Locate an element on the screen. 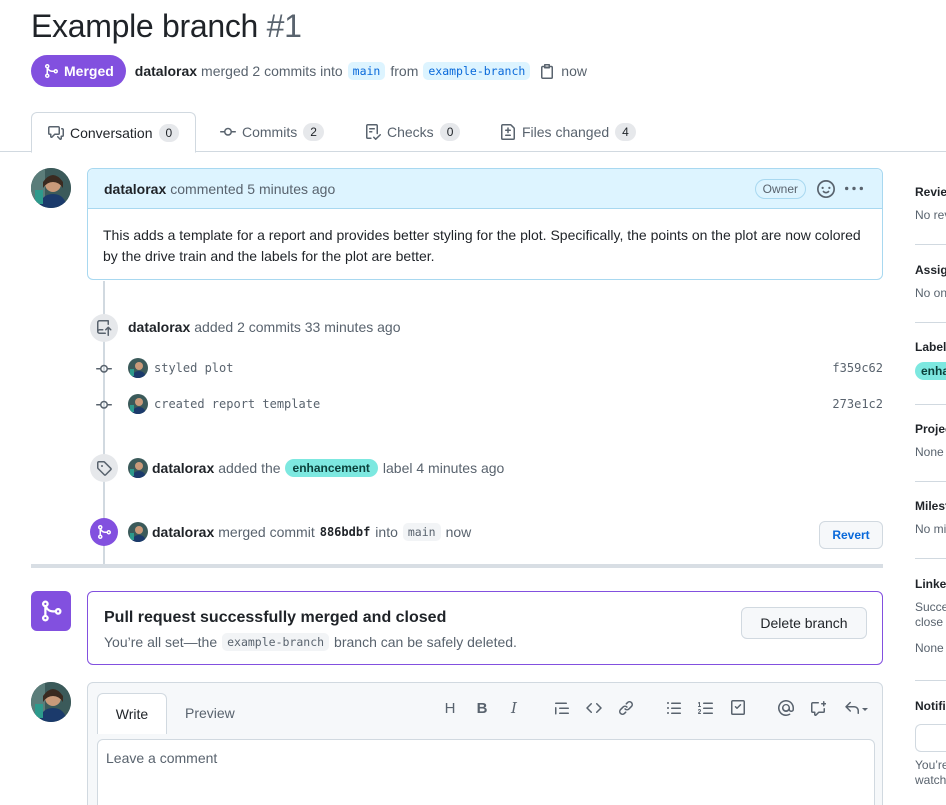  sidebar-projects-value: None is located at coordinates (929, 452).